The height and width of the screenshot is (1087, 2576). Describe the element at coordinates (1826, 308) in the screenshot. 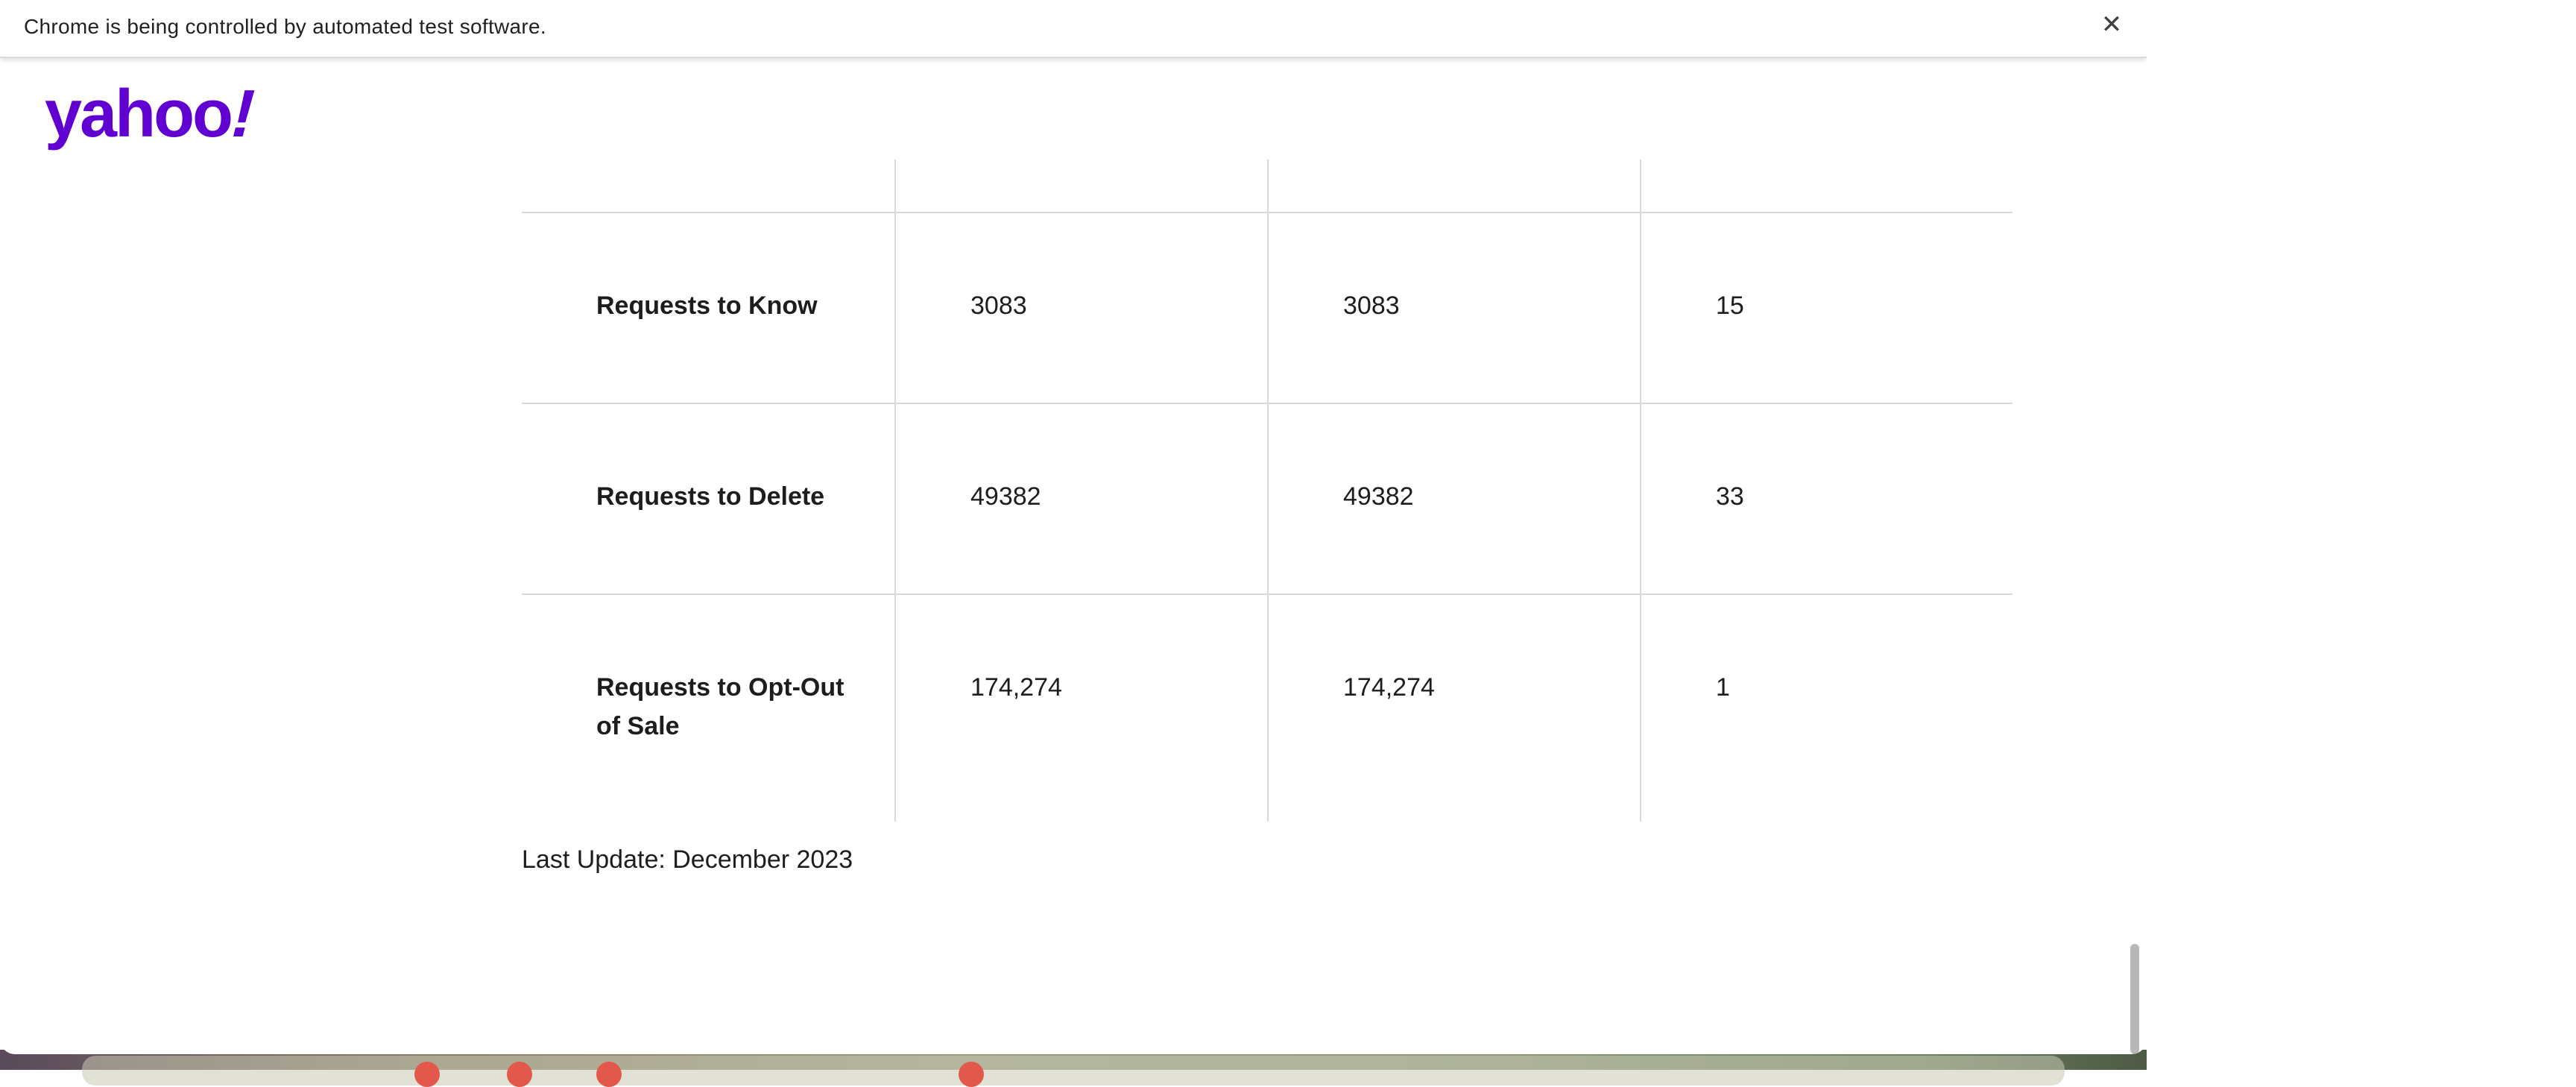

I see `table-cell-value: 15` at that location.